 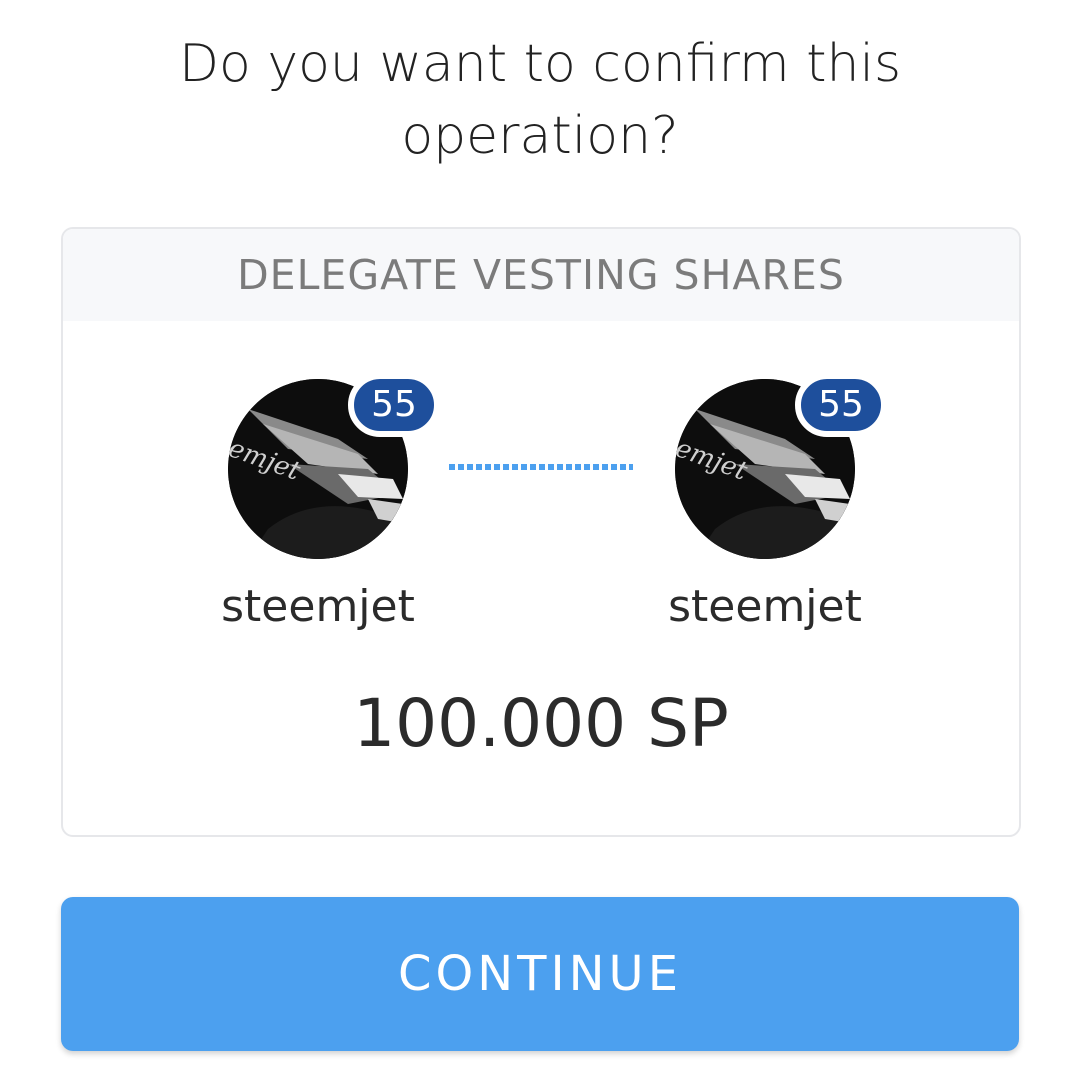 What do you see at coordinates (318, 606) in the screenshot?
I see `from-username: steemjet` at bounding box center [318, 606].